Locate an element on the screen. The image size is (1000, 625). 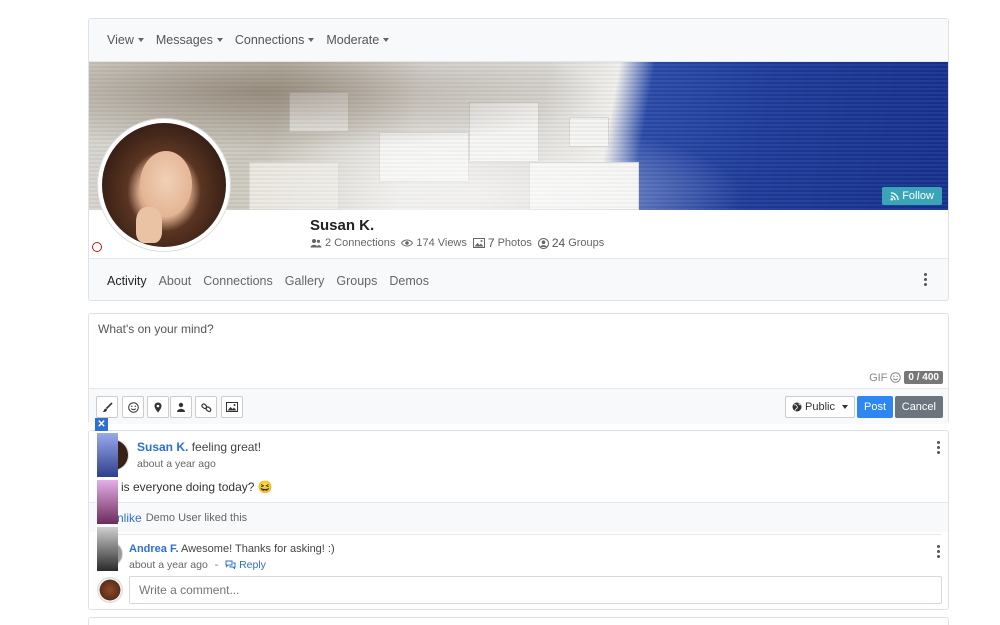
comment-input is located at coordinates (535, 590).